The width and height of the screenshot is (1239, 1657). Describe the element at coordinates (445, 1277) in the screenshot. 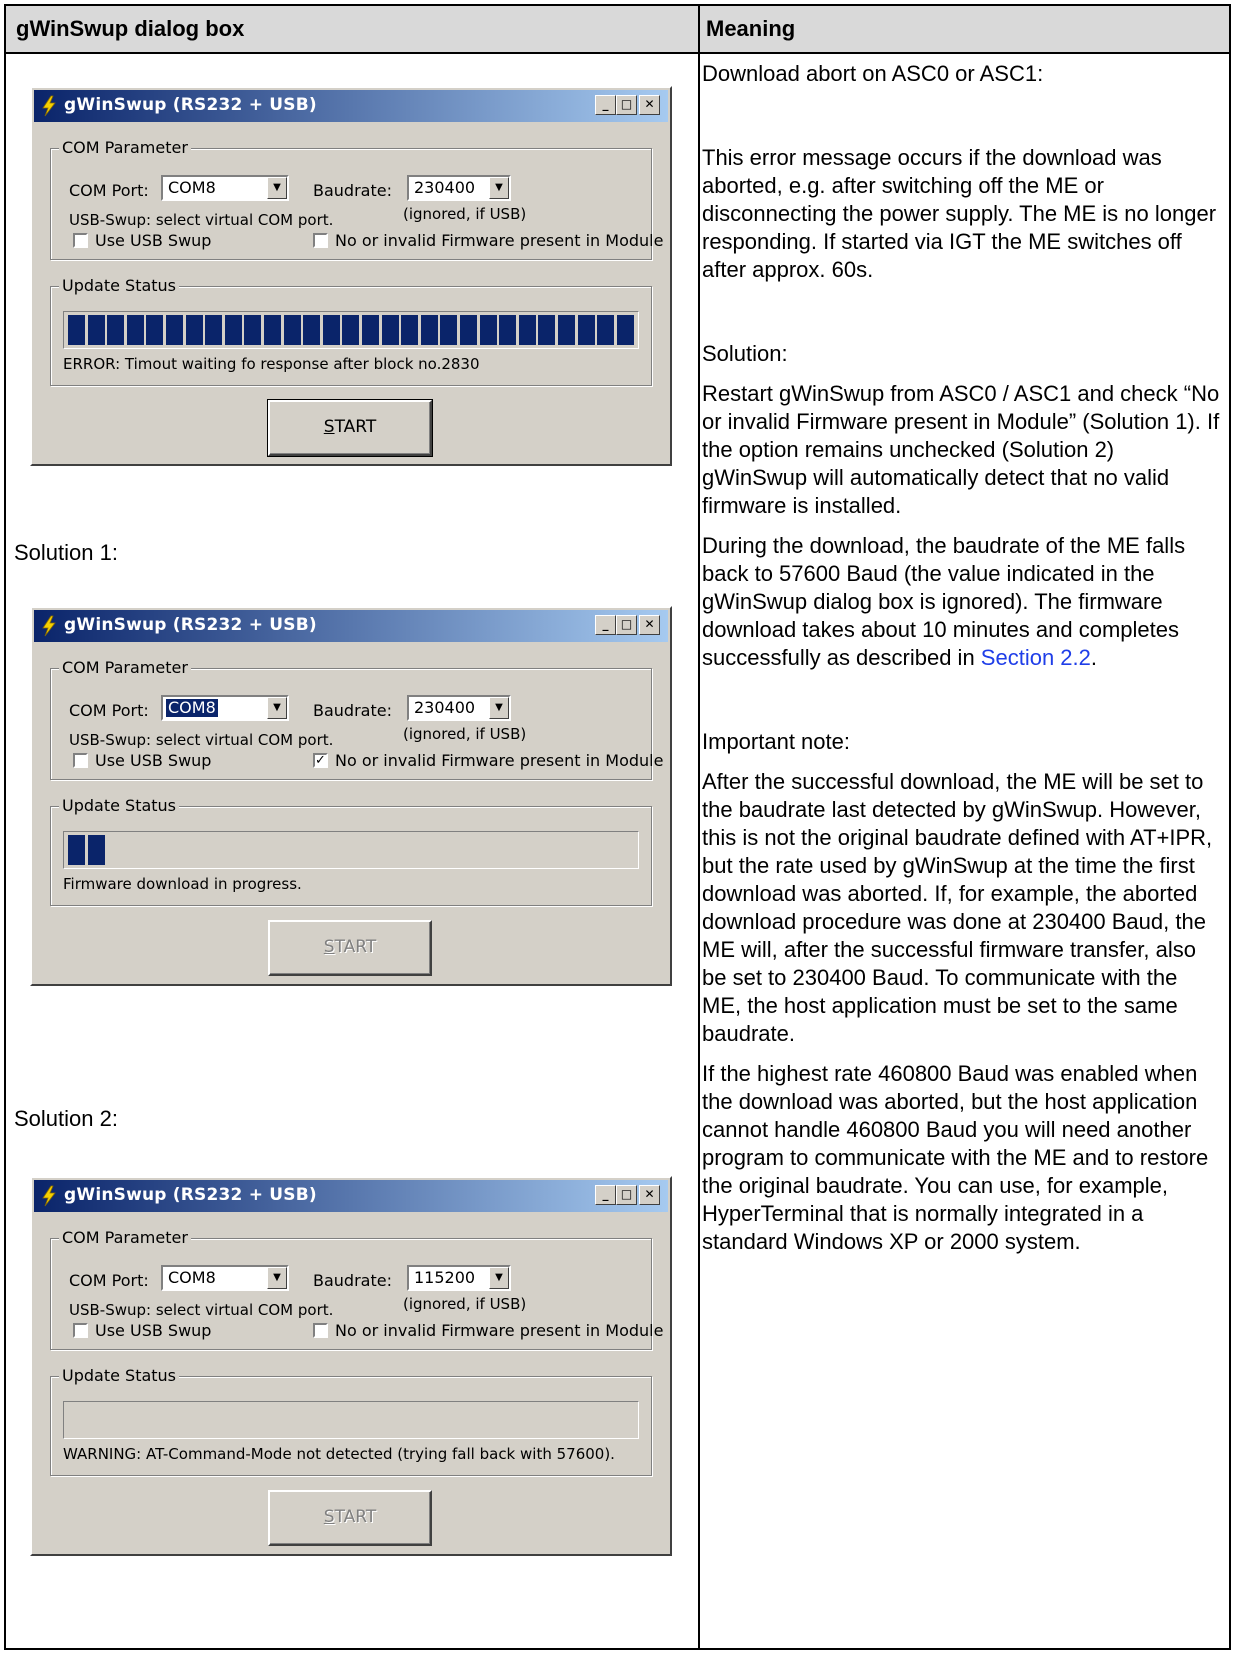

I see `baudrate-value: 115200` at that location.